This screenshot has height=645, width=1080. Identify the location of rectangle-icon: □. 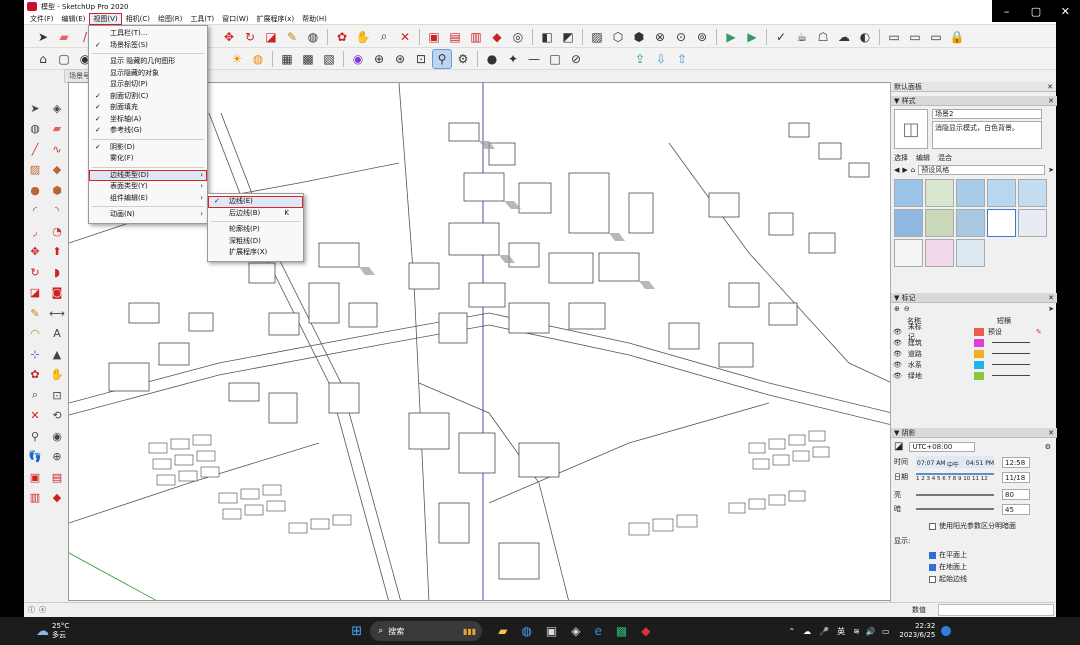
(555, 59).